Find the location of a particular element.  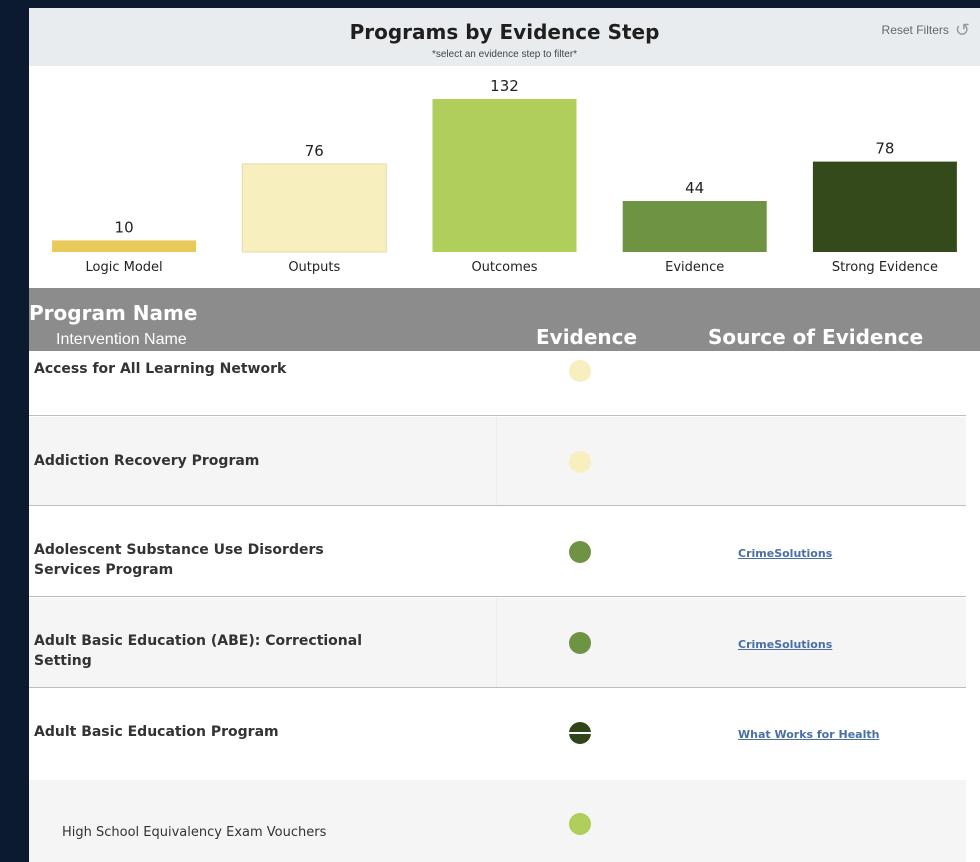

bar-logic-model is located at coordinates (124, 246).